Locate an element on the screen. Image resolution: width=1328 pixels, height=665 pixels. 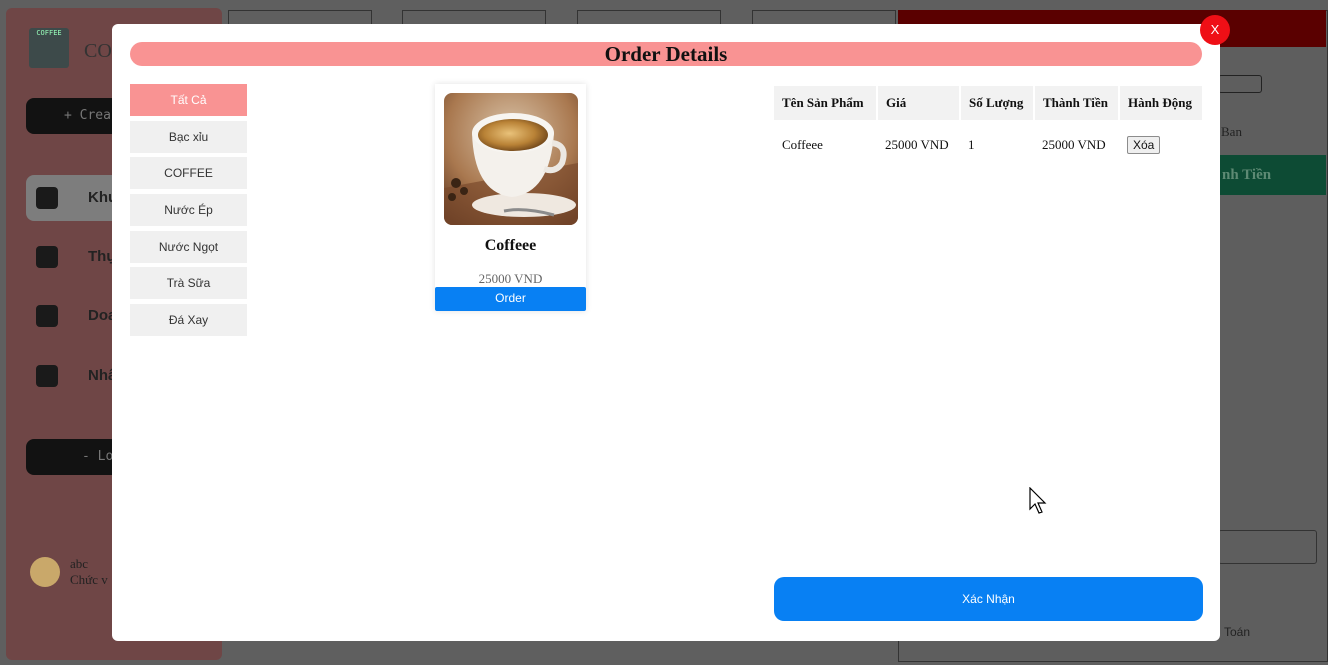
order-panel-column-header: nh Tiền is located at coordinates (1272, 175).